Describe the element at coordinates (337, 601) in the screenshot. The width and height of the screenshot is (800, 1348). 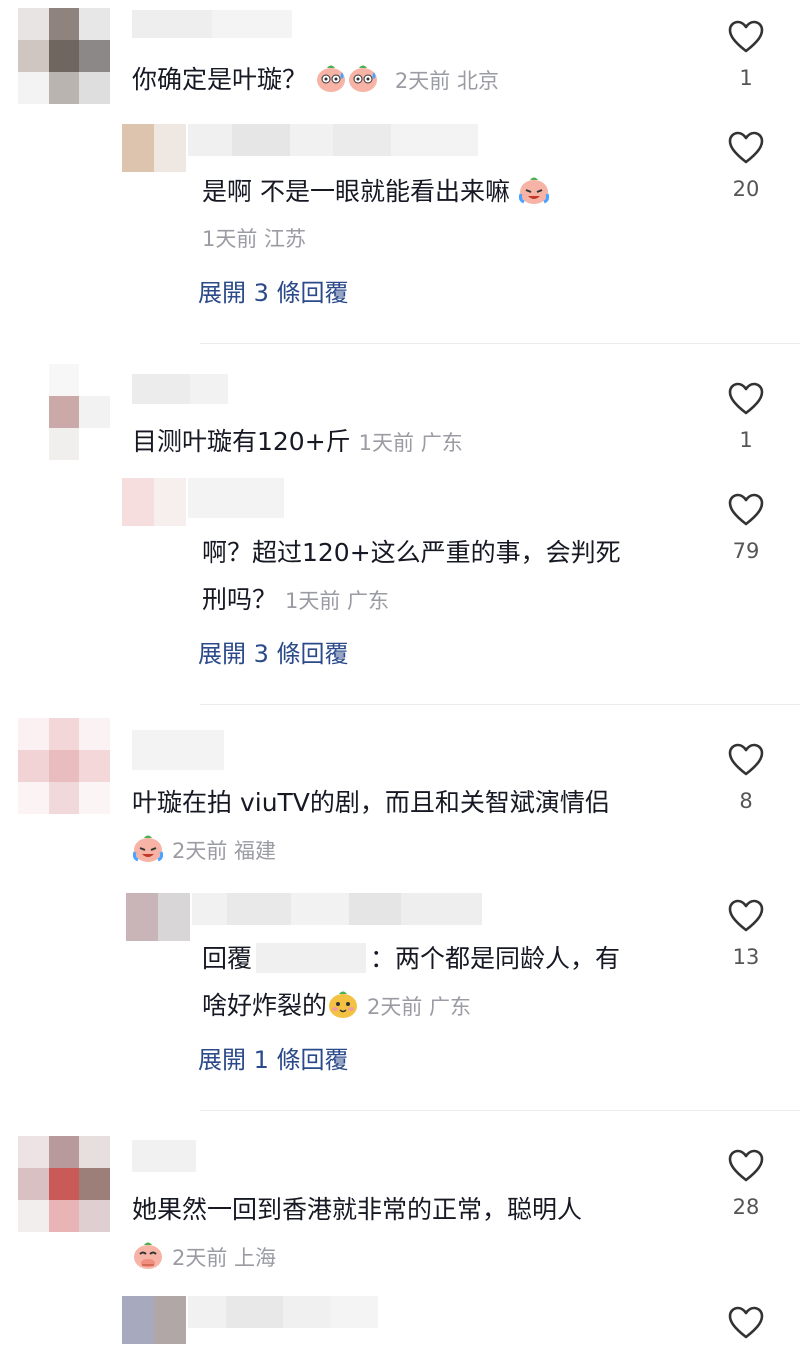
I see `reply-meta: 1天前 广东` at that location.